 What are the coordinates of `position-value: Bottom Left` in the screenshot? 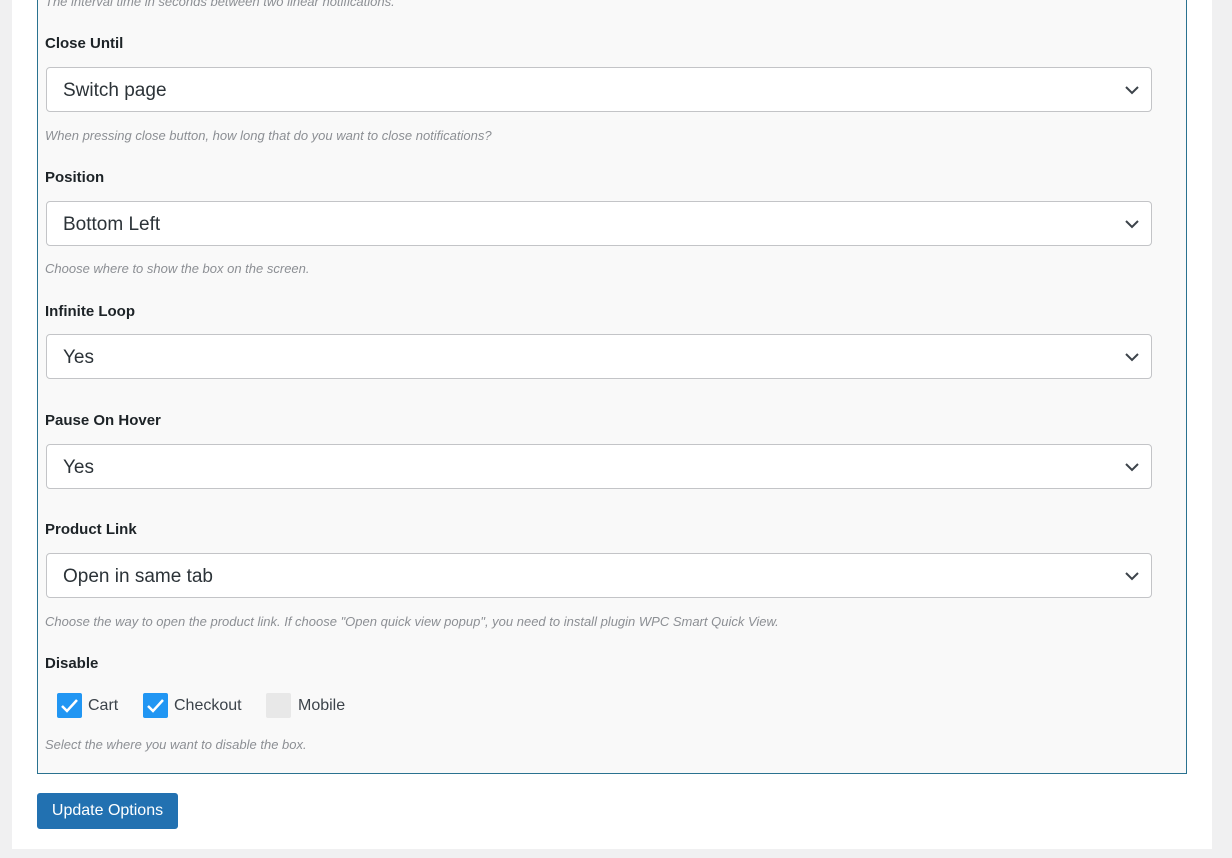 It's located at (112, 224).